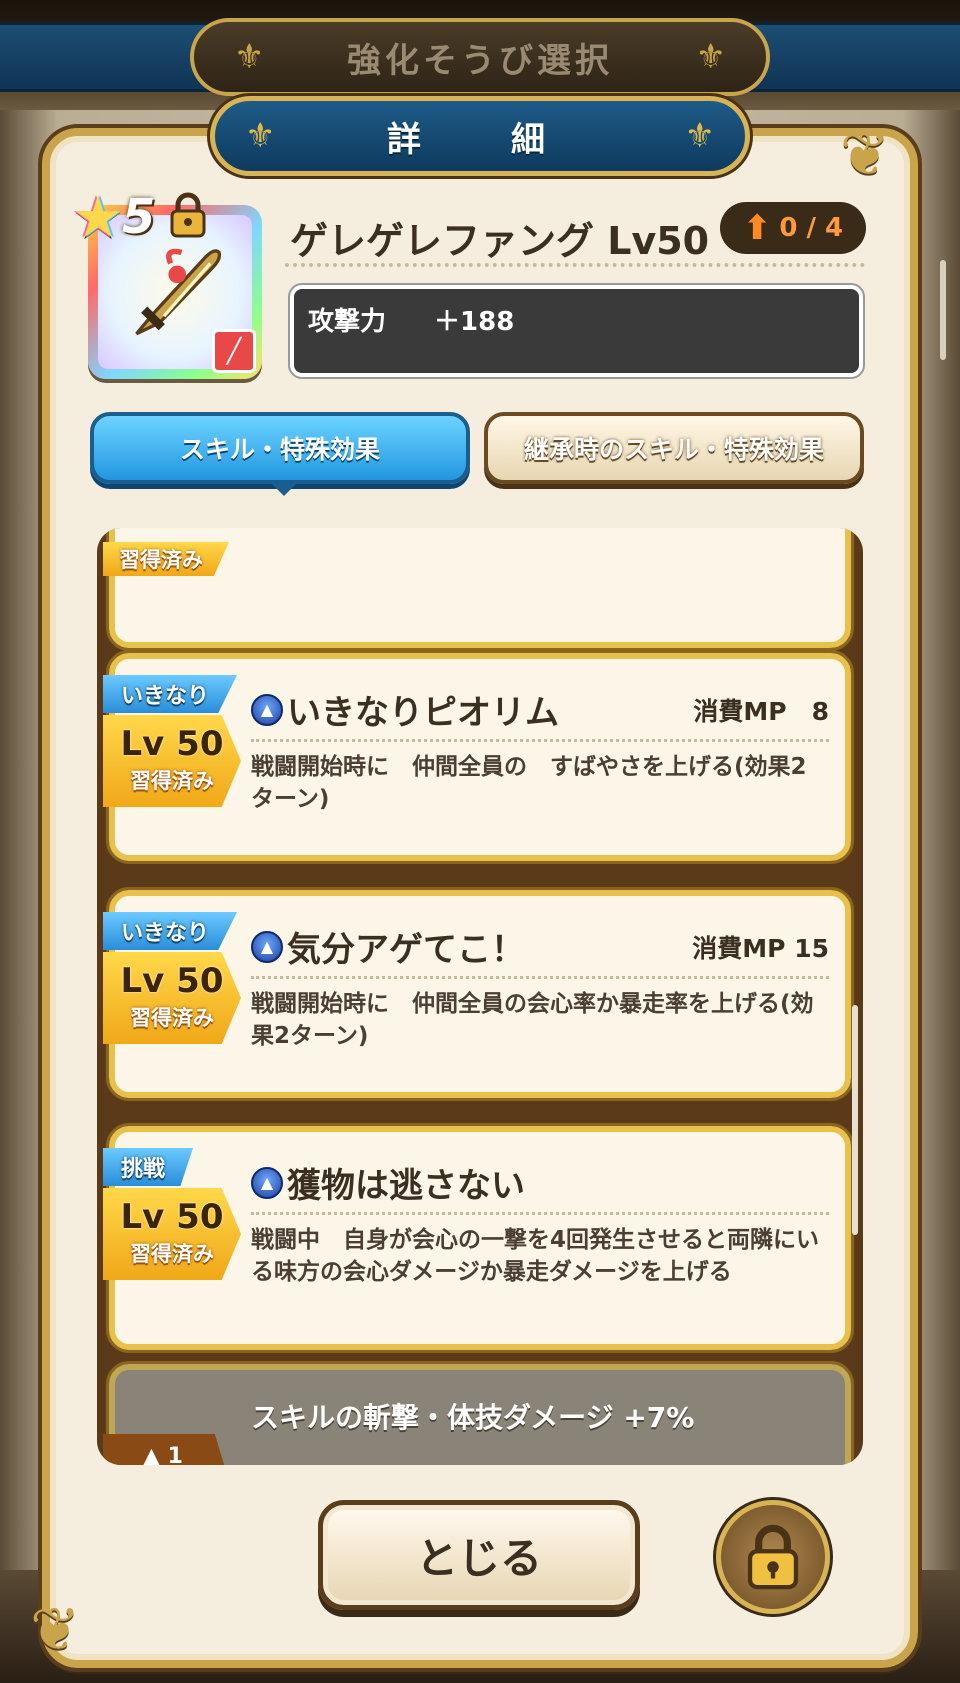 The image size is (960, 1683). I want to click on passive-effect: スキルの斬撃・体技ダメージ +7%, so click(473, 1417).